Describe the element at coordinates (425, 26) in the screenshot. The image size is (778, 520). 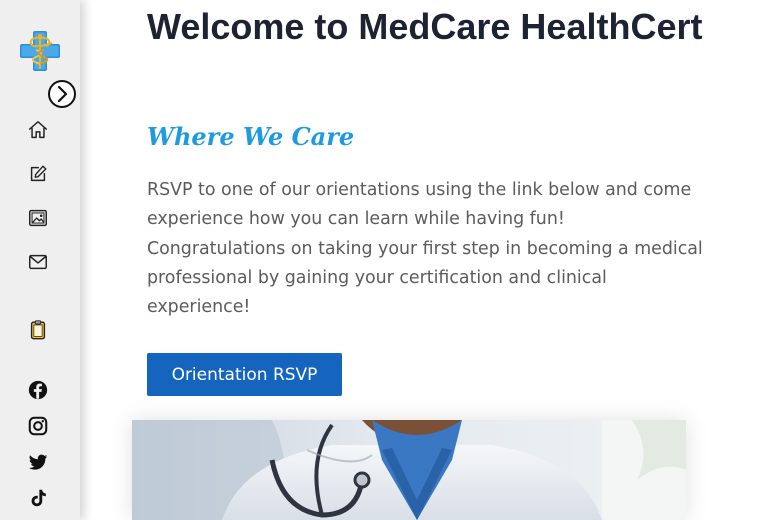
I see `page-title: Welcome to MedCare HealthCert` at that location.